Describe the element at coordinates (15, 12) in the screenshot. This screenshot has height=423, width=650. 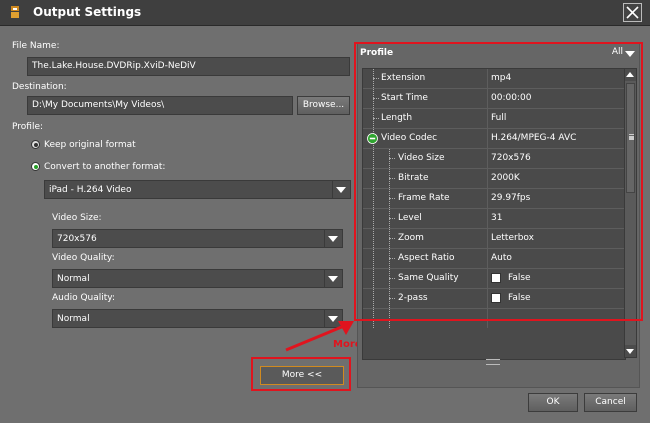
I see `app-icon` at that location.